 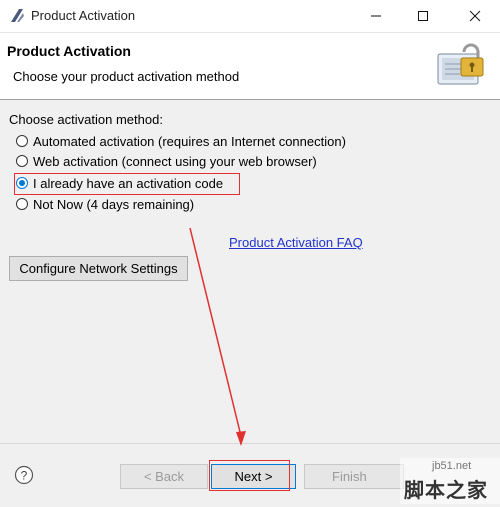 What do you see at coordinates (354, 476) in the screenshot?
I see `finish-button: Finish` at bounding box center [354, 476].